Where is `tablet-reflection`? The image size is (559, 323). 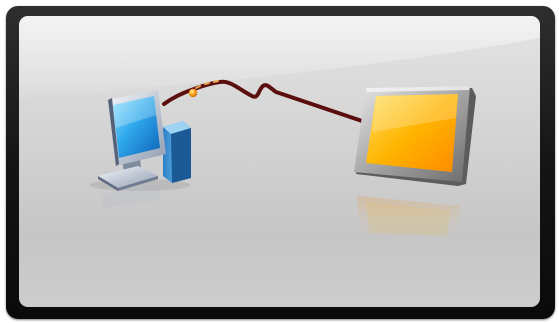 tablet-reflection is located at coordinates (408, 218).